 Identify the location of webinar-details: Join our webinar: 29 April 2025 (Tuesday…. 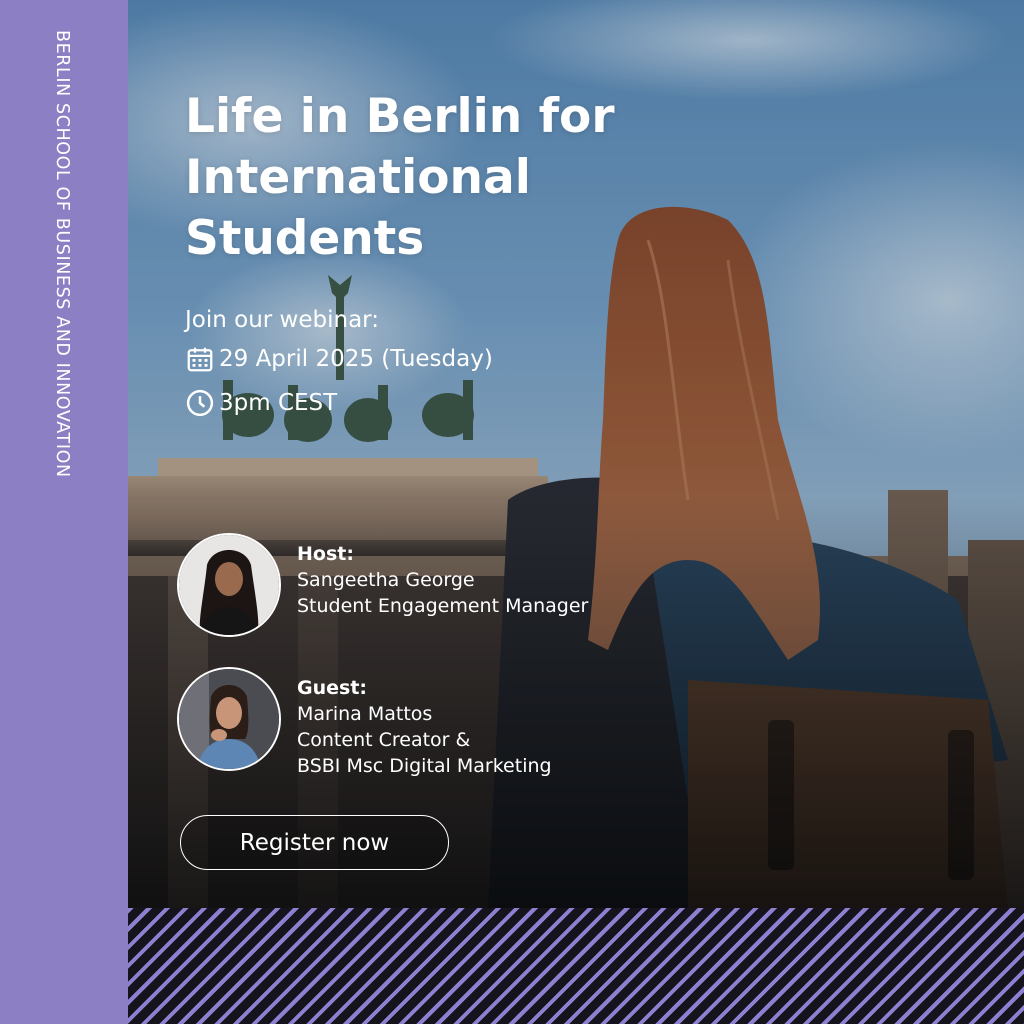
(339, 365).